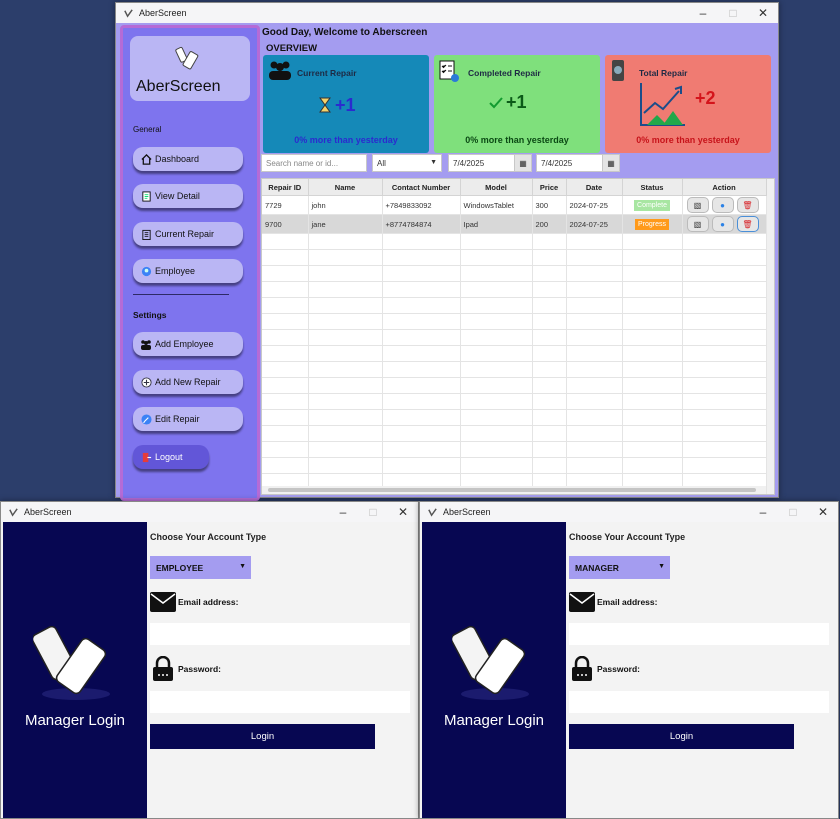 This screenshot has height=819, width=840. What do you see at coordinates (421, 187) in the screenshot?
I see `column-header: Contact Number` at bounding box center [421, 187].